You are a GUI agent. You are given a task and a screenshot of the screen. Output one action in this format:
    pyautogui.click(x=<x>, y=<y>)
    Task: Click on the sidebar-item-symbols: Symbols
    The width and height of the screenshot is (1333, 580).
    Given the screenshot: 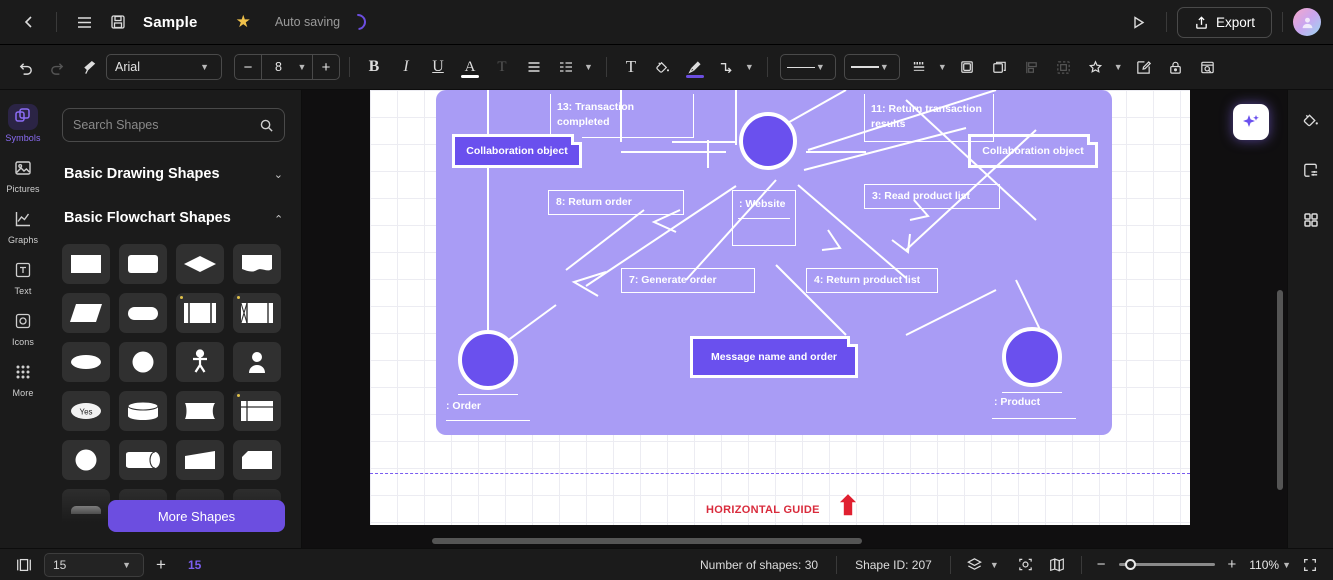 What is the action you would take?
    pyautogui.click(x=23, y=122)
    